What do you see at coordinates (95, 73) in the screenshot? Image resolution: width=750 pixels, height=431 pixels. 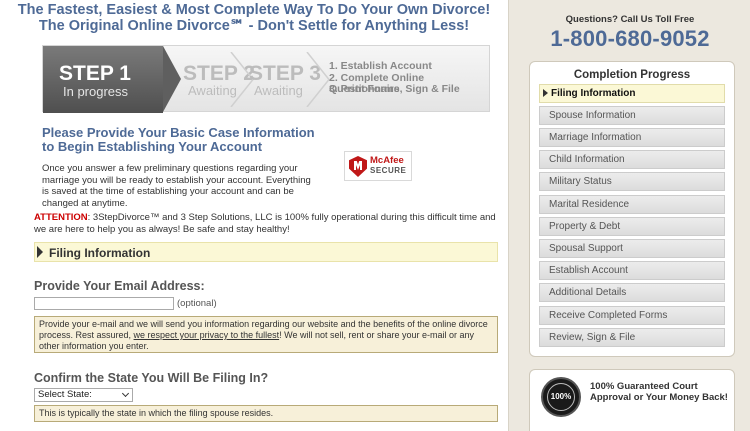 I see `step-1-title: STEP 1` at bounding box center [95, 73].